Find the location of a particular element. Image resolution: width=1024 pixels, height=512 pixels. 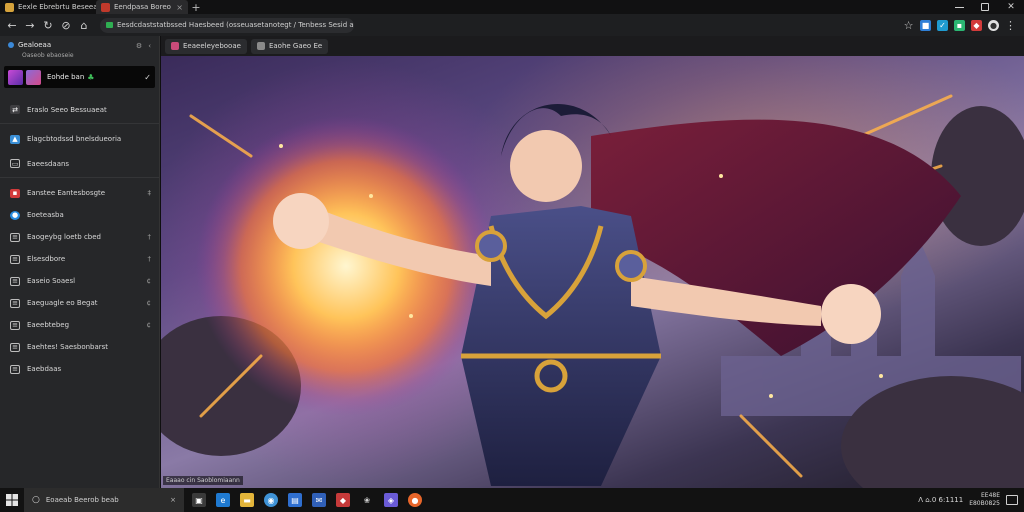

edge-icon: e is located at coordinates (223, 500).